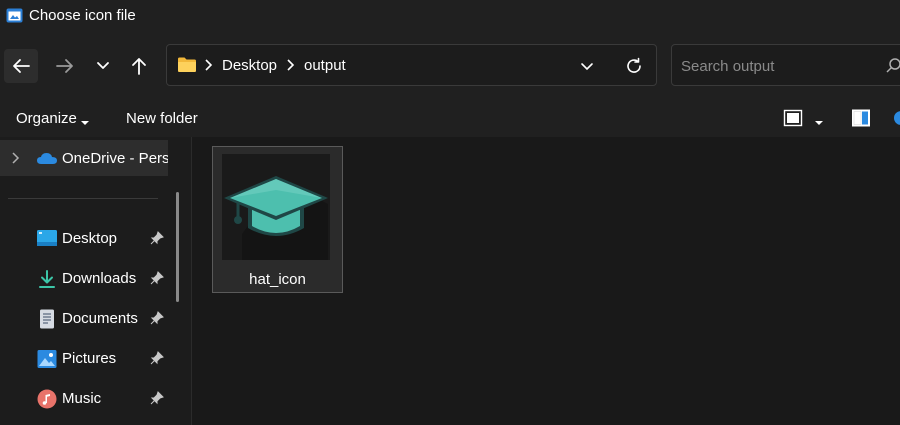 The width and height of the screenshot is (900, 425). Describe the element at coordinates (47, 160) in the screenshot. I see `cloud-icon` at that location.